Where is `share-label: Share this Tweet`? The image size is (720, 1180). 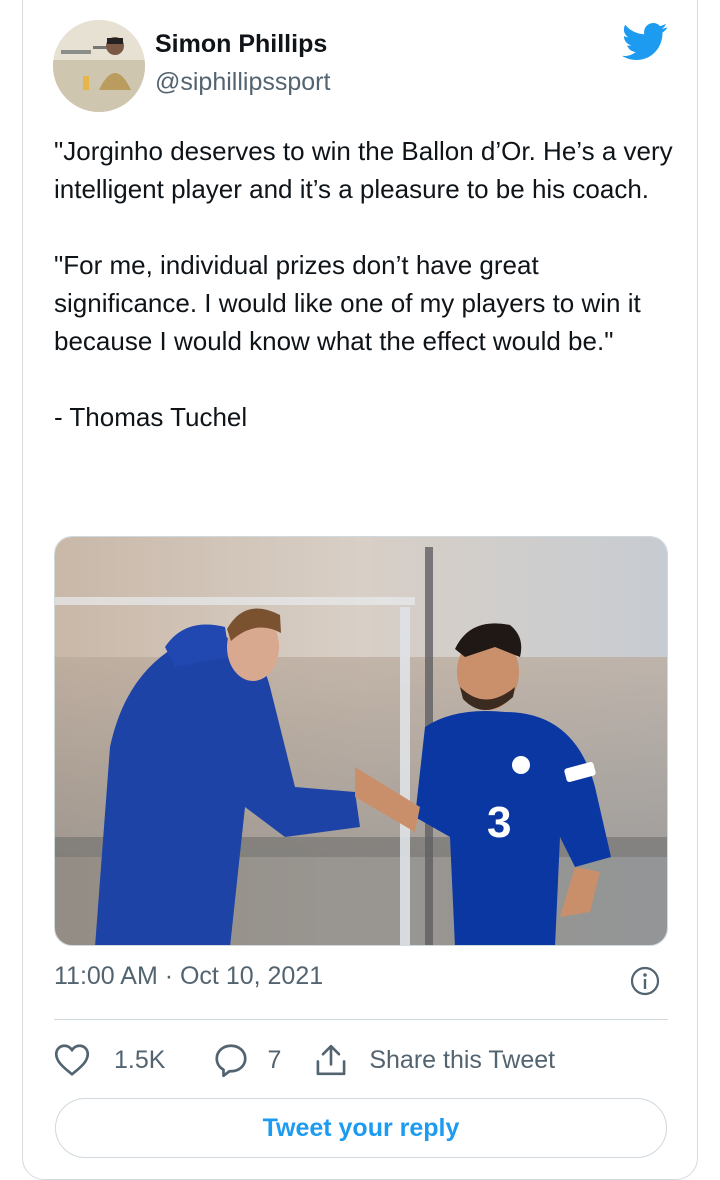 share-label: Share this Tweet is located at coordinates (462, 1059).